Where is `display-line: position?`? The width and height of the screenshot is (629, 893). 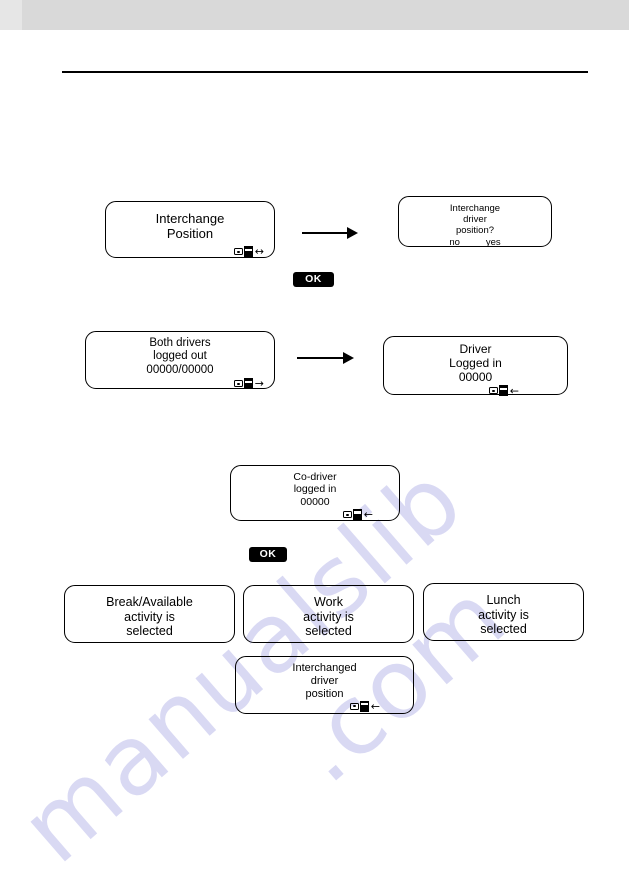 display-line: position? is located at coordinates (475, 231).